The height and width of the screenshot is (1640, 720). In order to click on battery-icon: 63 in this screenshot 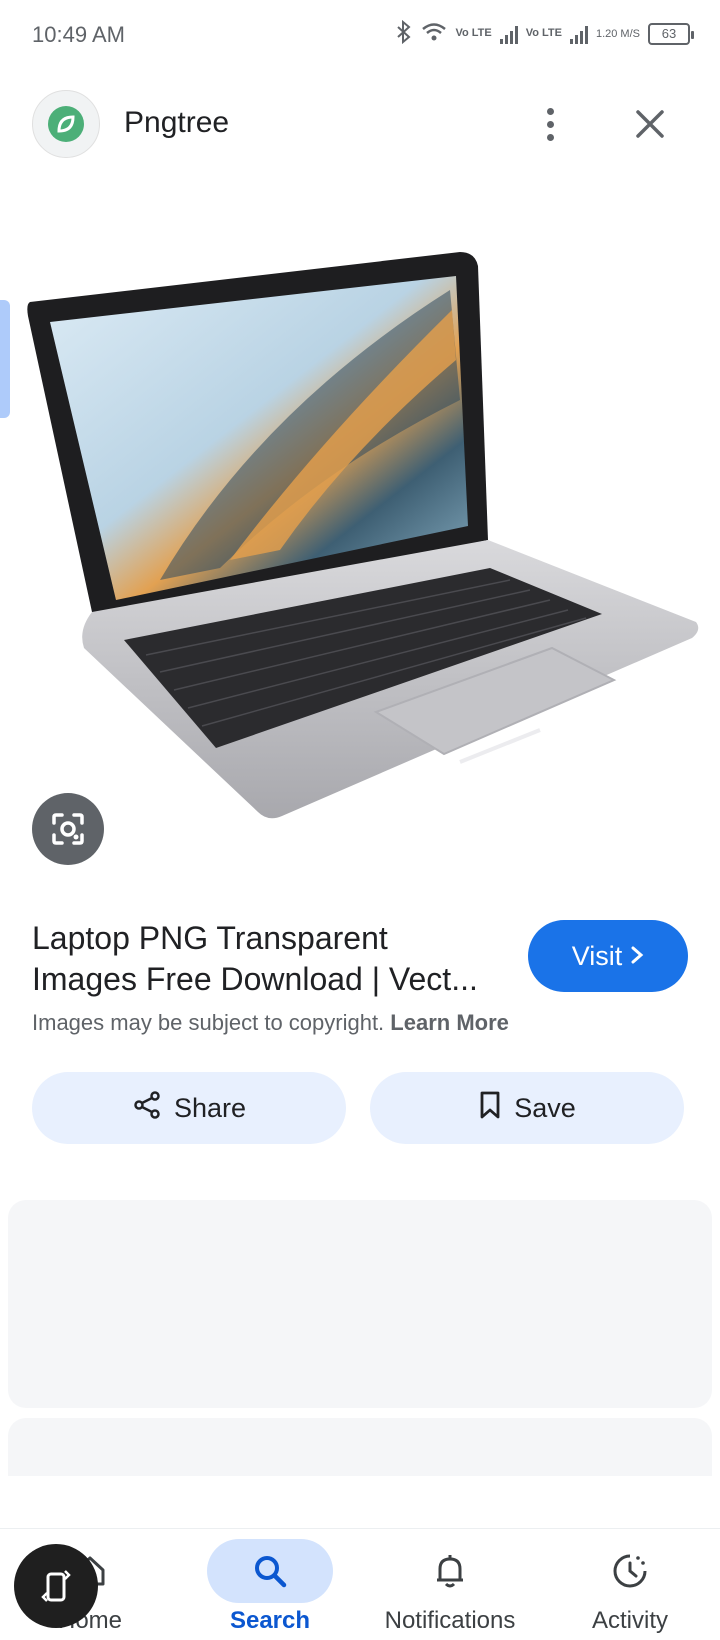, I will do `click(671, 33)`.